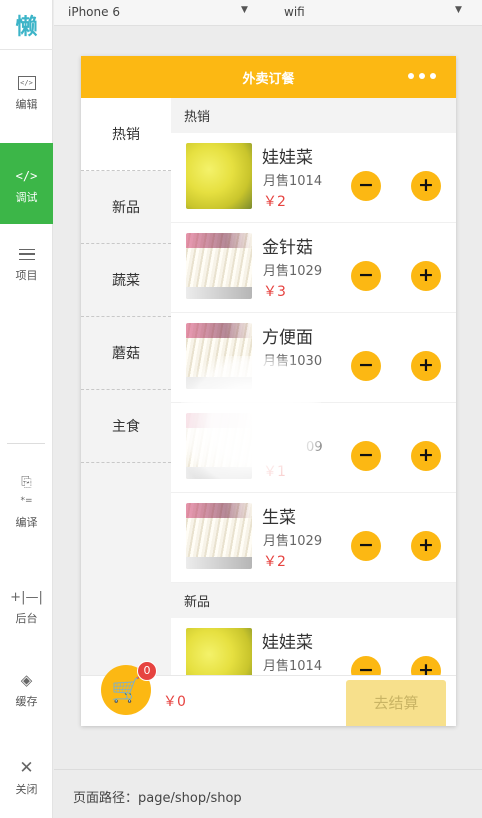 The width and height of the screenshot is (482, 818). What do you see at coordinates (279, 518) in the screenshot?
I see `product-name: 生菜` at bounding box center [279, 518].